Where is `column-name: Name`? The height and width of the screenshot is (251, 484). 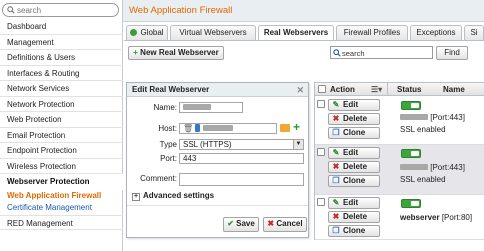 column-name: Name is located at coordinates (454, 89).